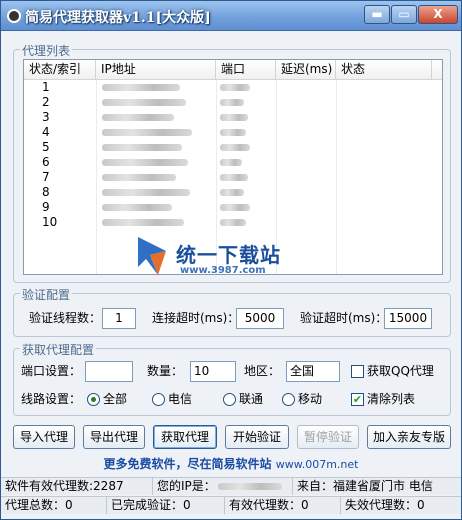  I want to click on table-row: 6, so click(233, 162).